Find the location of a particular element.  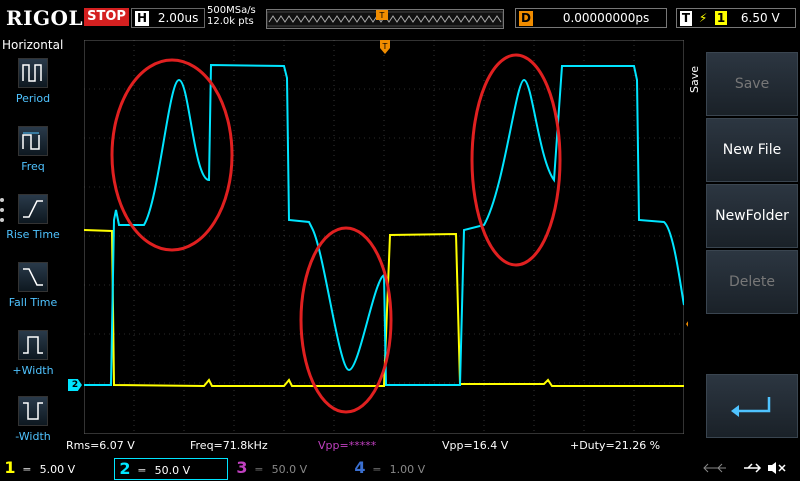

measure-fall-time: Fall Time is located at coordinates (33, 294).